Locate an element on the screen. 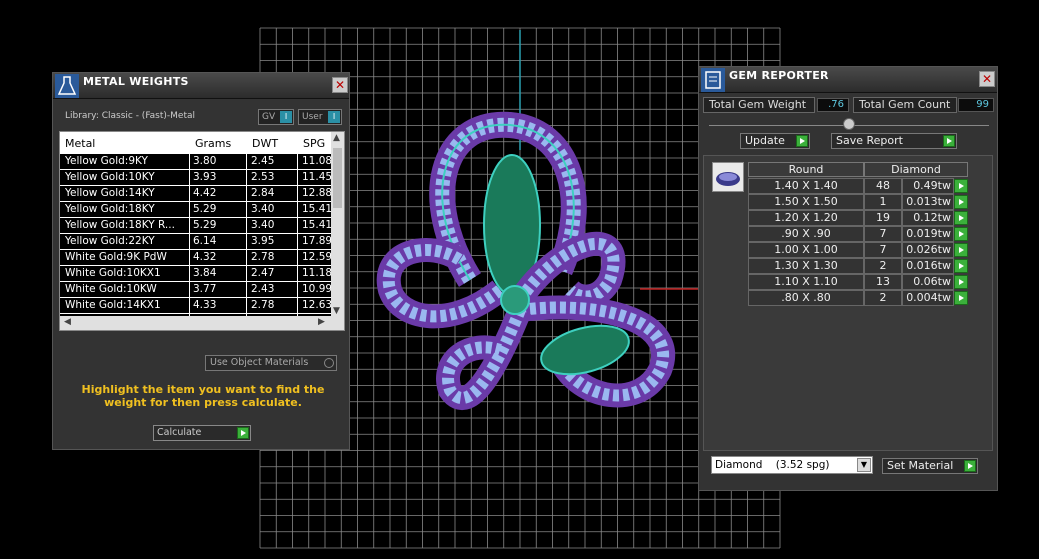  gem-row: 1.50 X 1.50 1 0.013tw is located at coordinates (858, 202).